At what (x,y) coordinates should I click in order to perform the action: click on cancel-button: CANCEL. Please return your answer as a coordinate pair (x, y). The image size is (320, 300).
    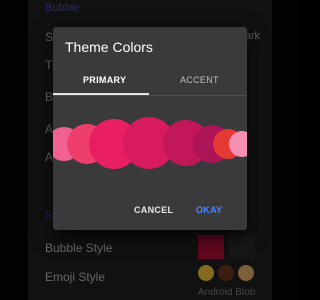
    Looking at the image, I should click on (153, 210).